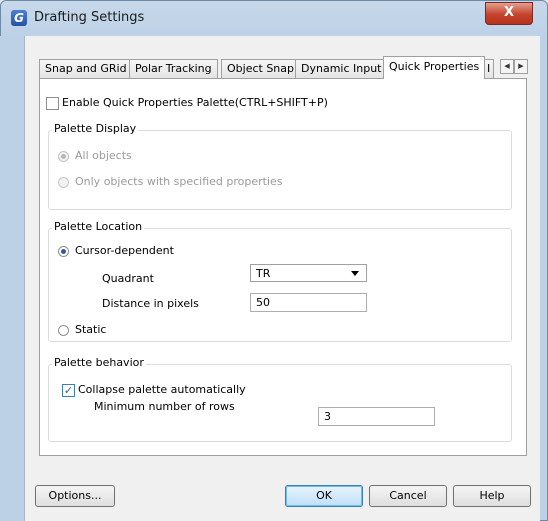  Describe the element at coordinates (509, 13) in the screenshot. I see `close-button: X` at that location.